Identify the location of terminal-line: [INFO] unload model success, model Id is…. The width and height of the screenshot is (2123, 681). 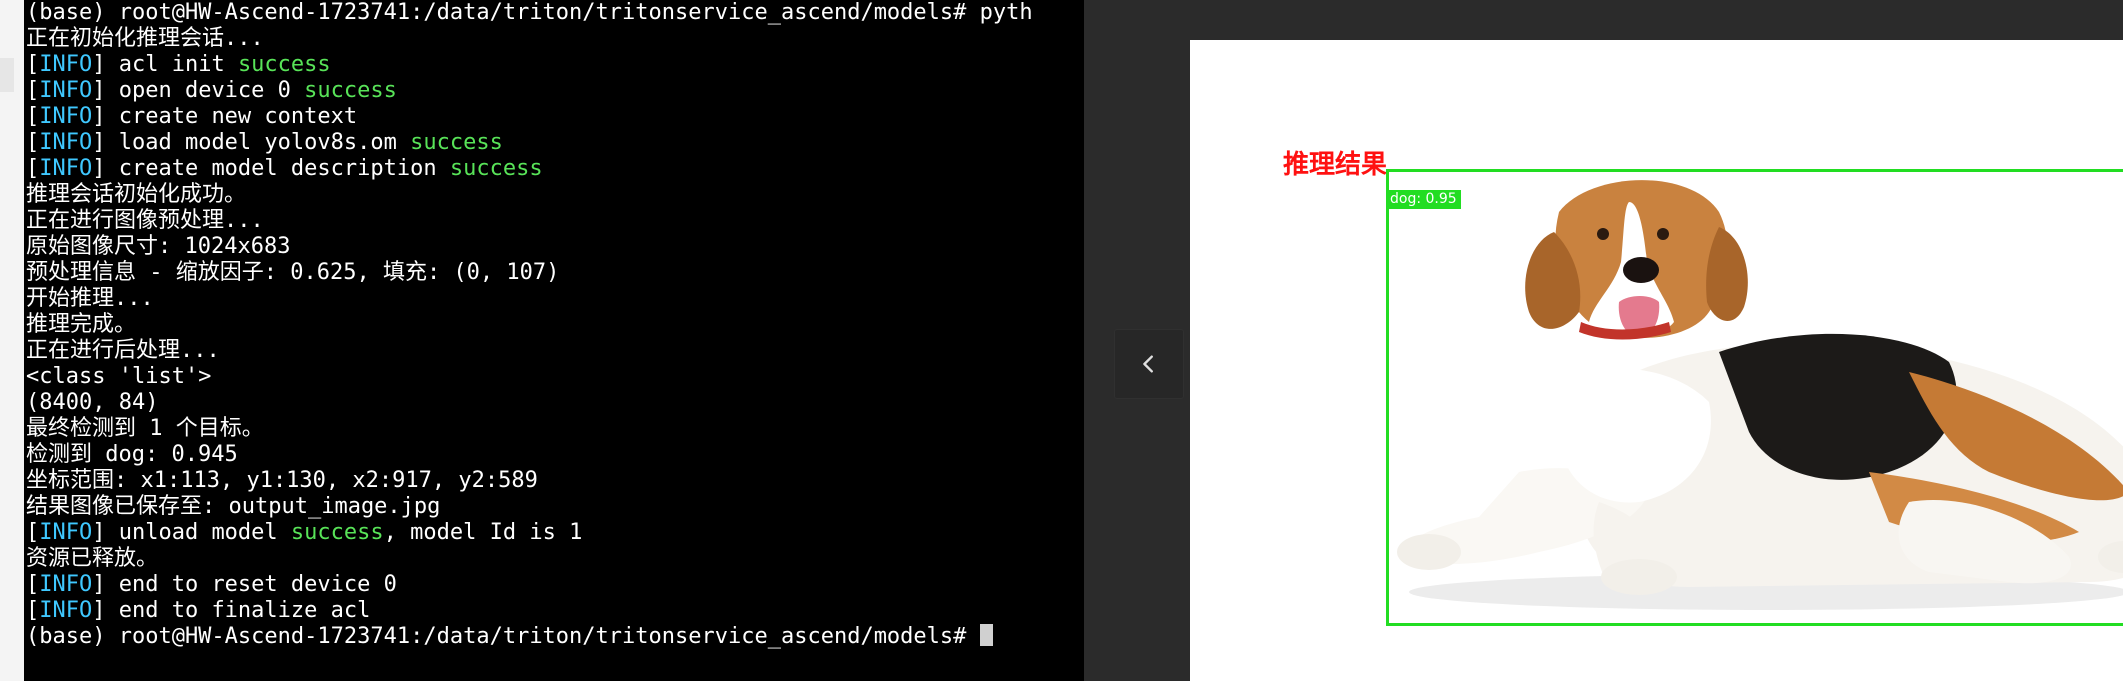
(529, 533).